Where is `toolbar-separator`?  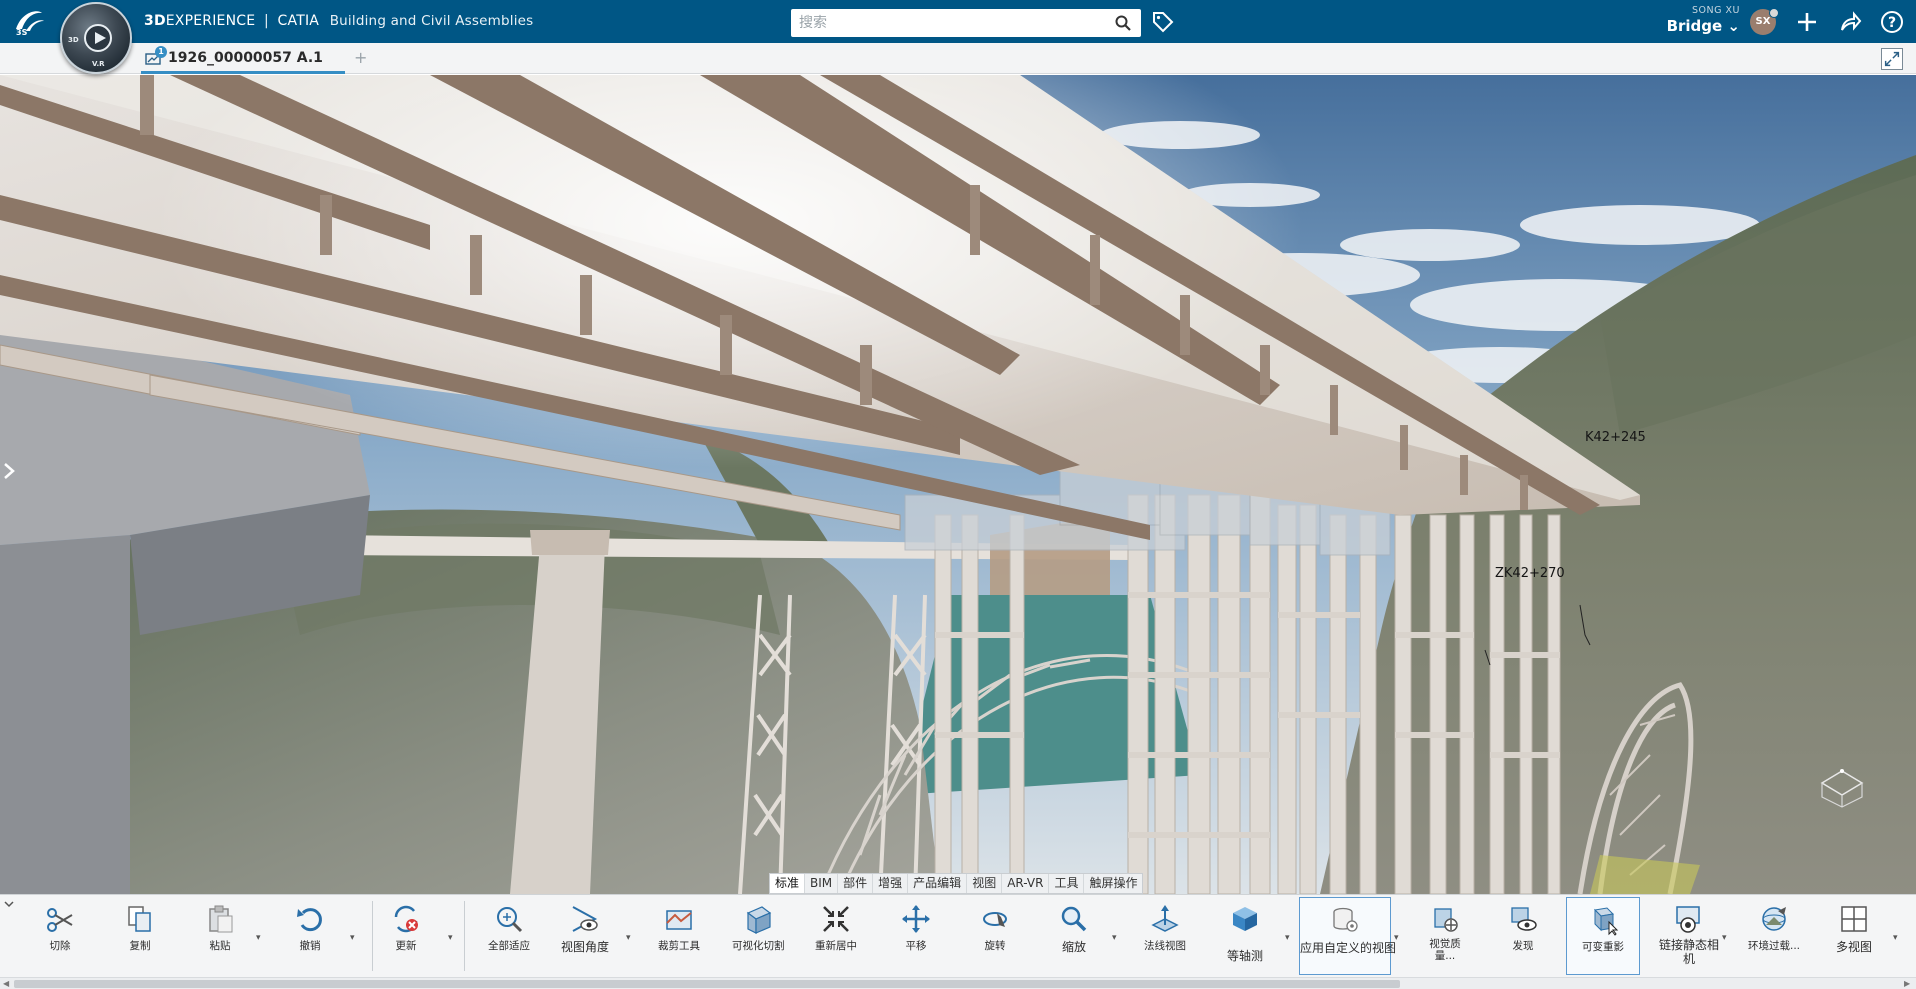
toolbar-separator is located at coordinates (372, 936).